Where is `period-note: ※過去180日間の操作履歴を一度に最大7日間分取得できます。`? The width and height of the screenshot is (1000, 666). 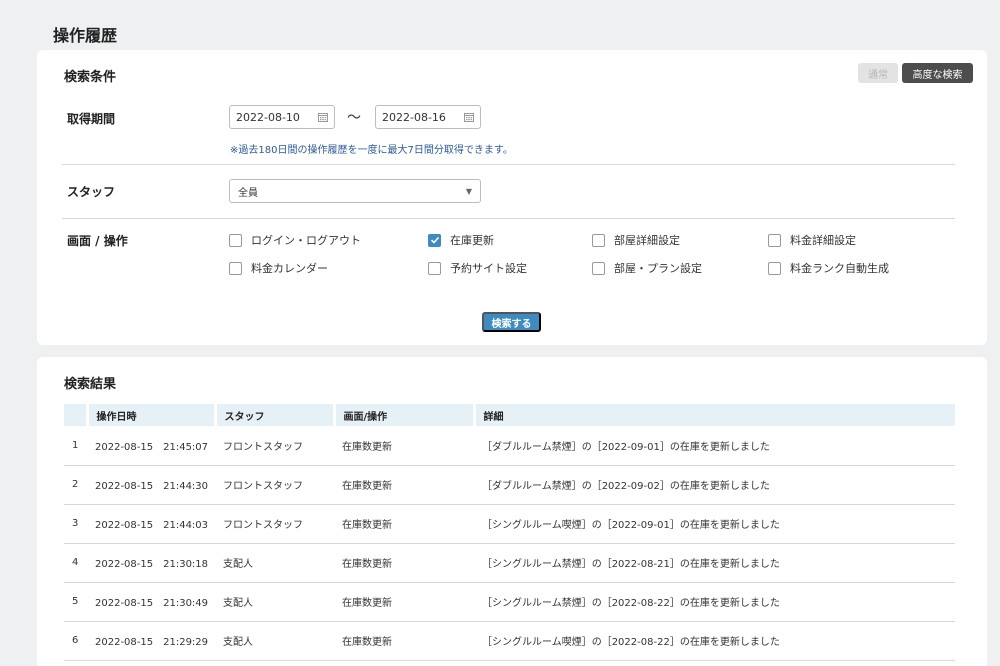
period-note: ※過去180日間の操作履歴を一度に最大7日間分取得できます。 is located at coordinates (371, 150).